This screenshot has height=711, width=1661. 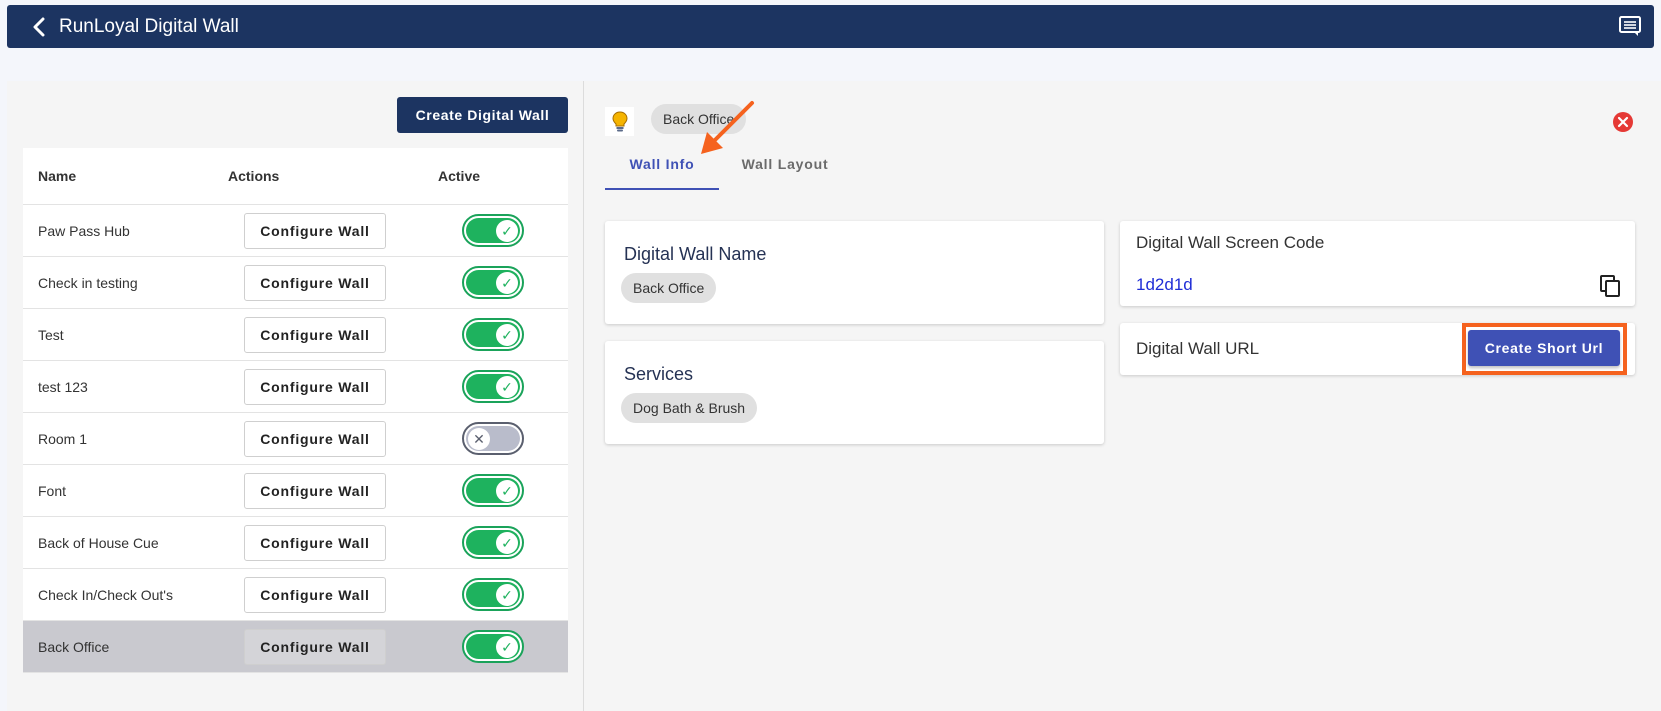 I want to click on table-row: Check In/Check Out's Configure Wall ✓, so click(x=295, y=595).